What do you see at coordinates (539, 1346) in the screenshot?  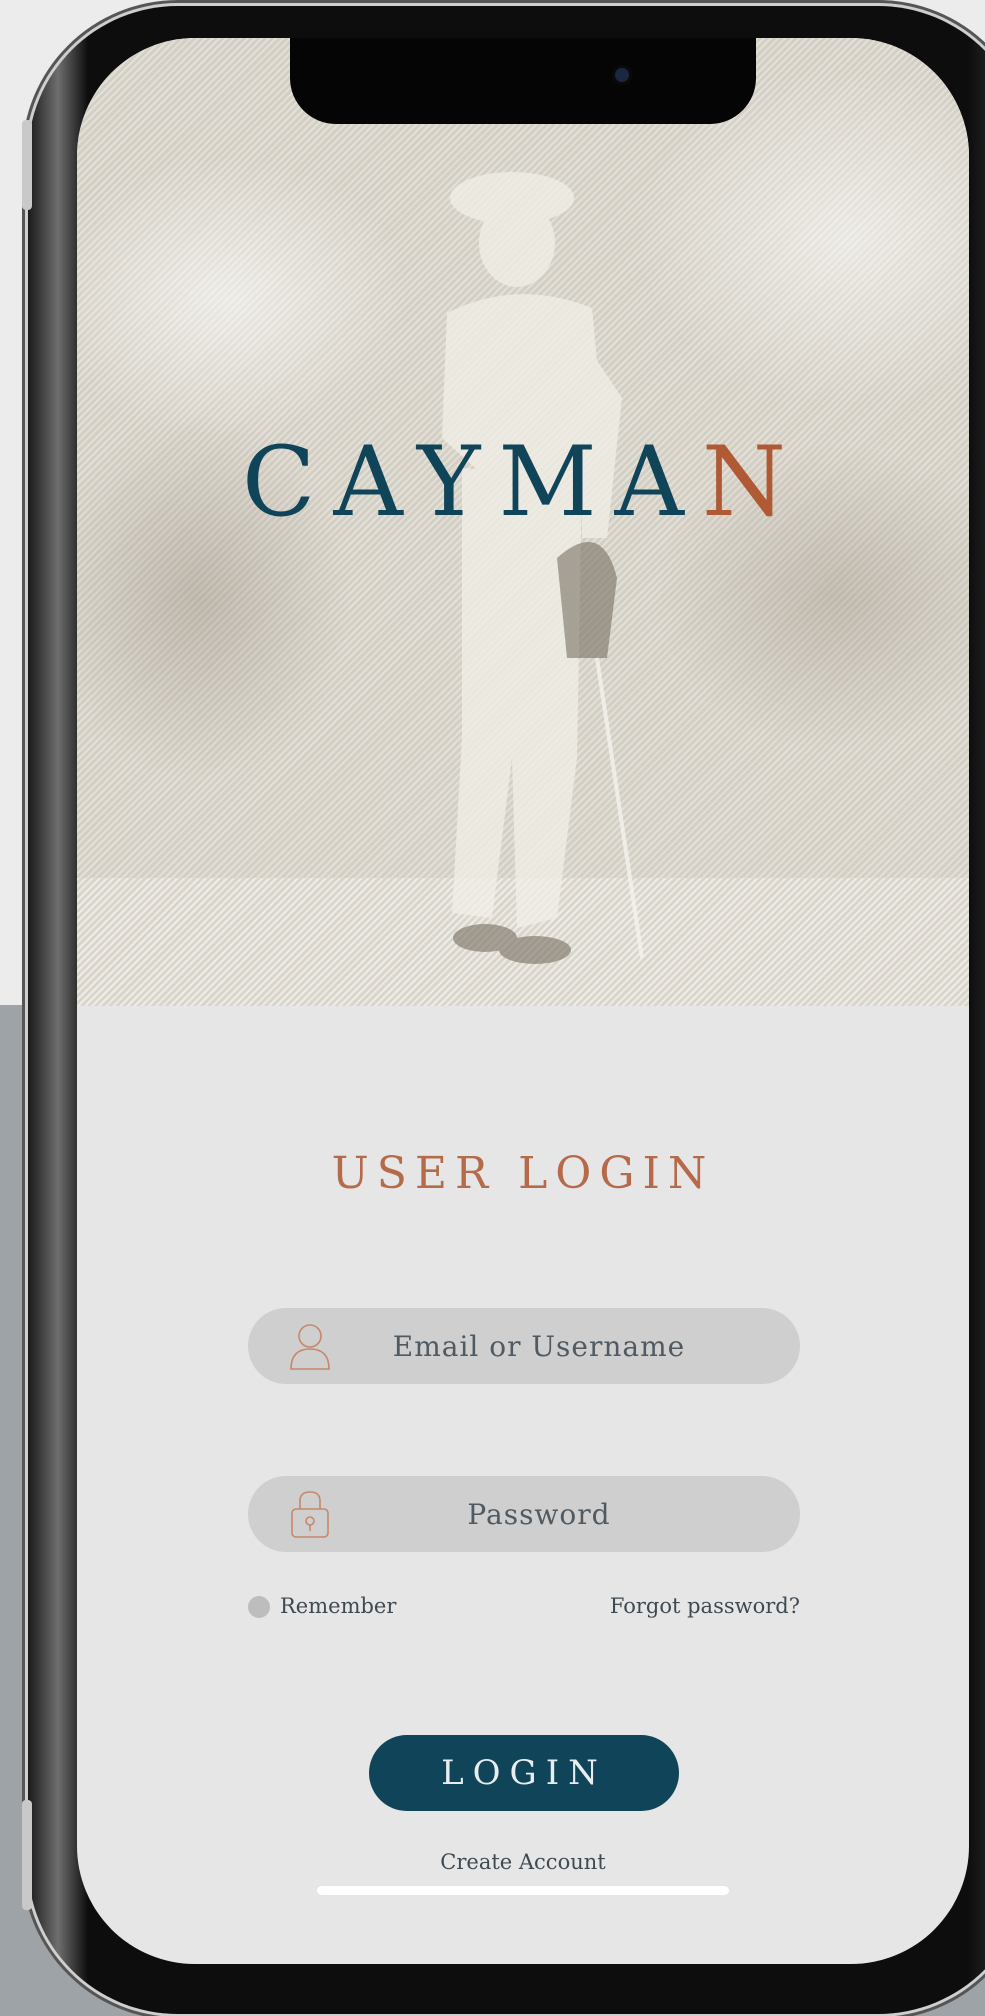 I see `email-placeholder: Email or Username` at bounding box center [539, 1346].